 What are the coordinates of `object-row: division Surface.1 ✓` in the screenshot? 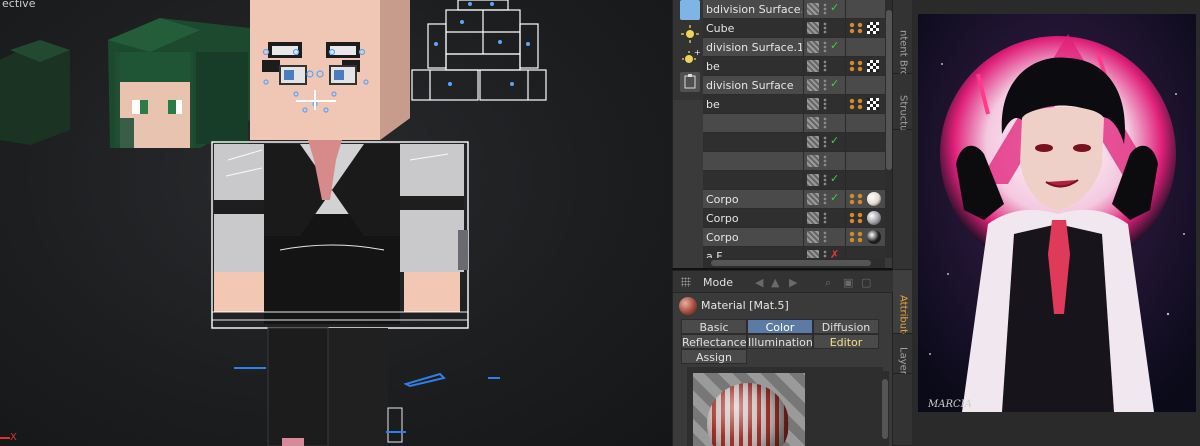 It's located at (794, 47).